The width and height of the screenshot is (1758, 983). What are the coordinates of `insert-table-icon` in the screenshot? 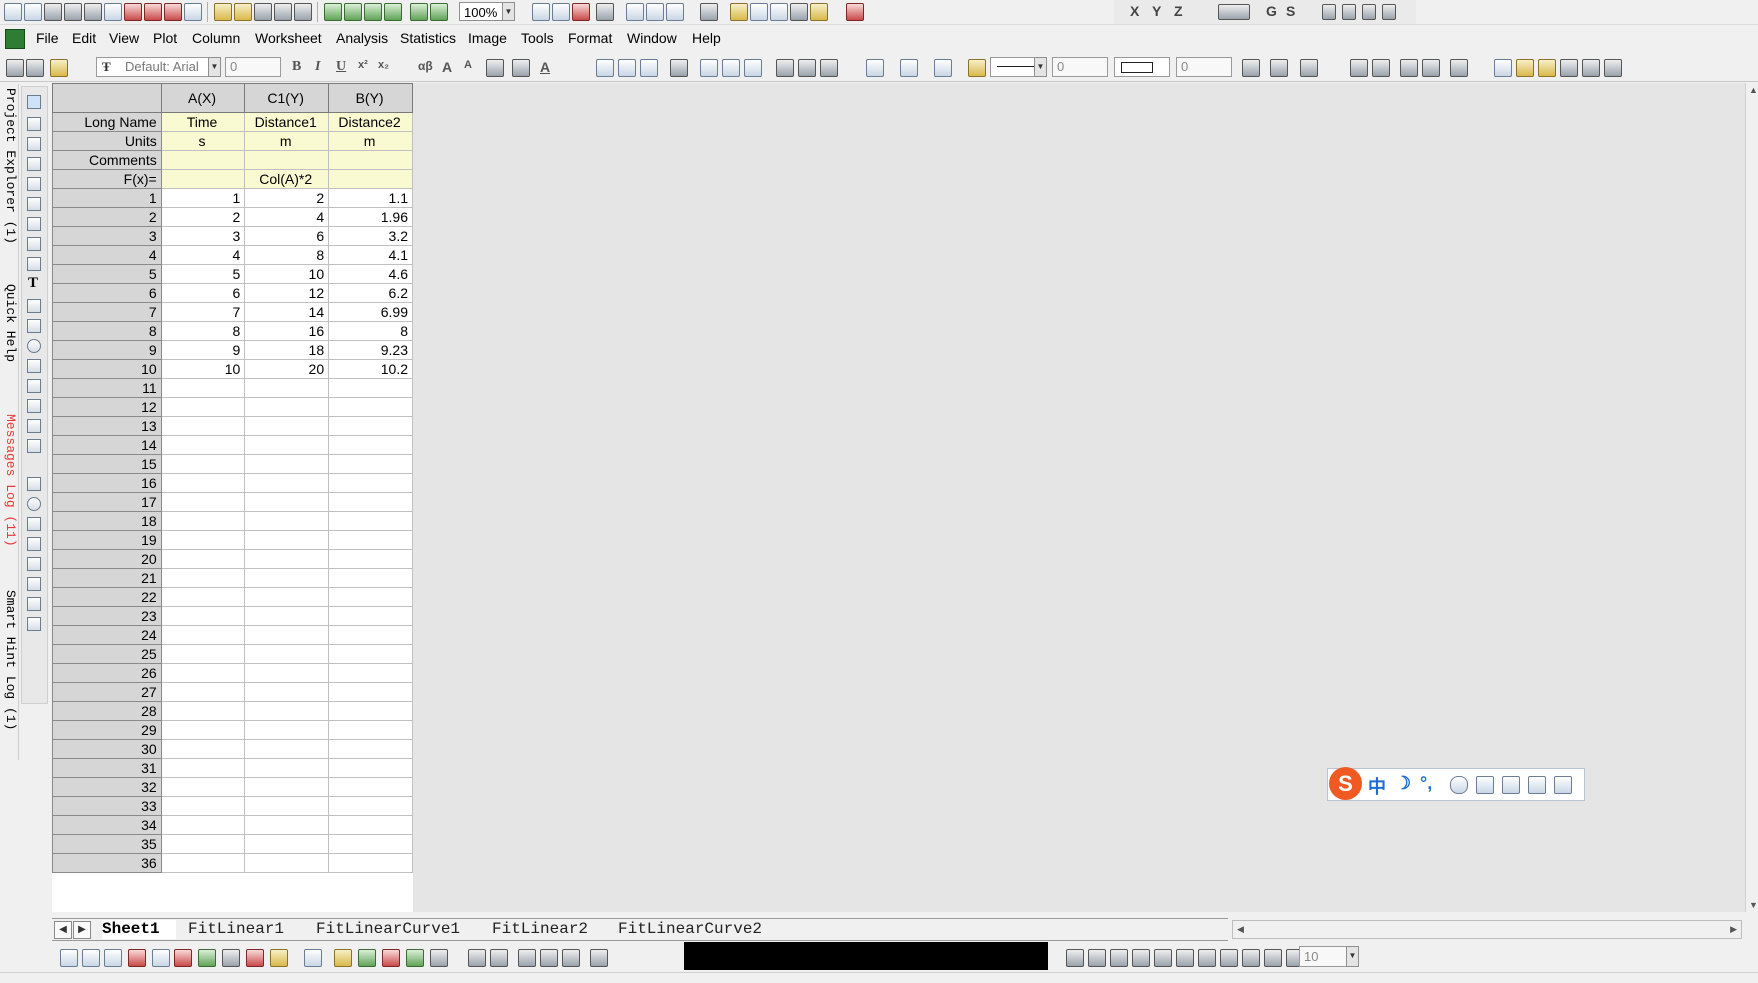 It's located at (34, 624).